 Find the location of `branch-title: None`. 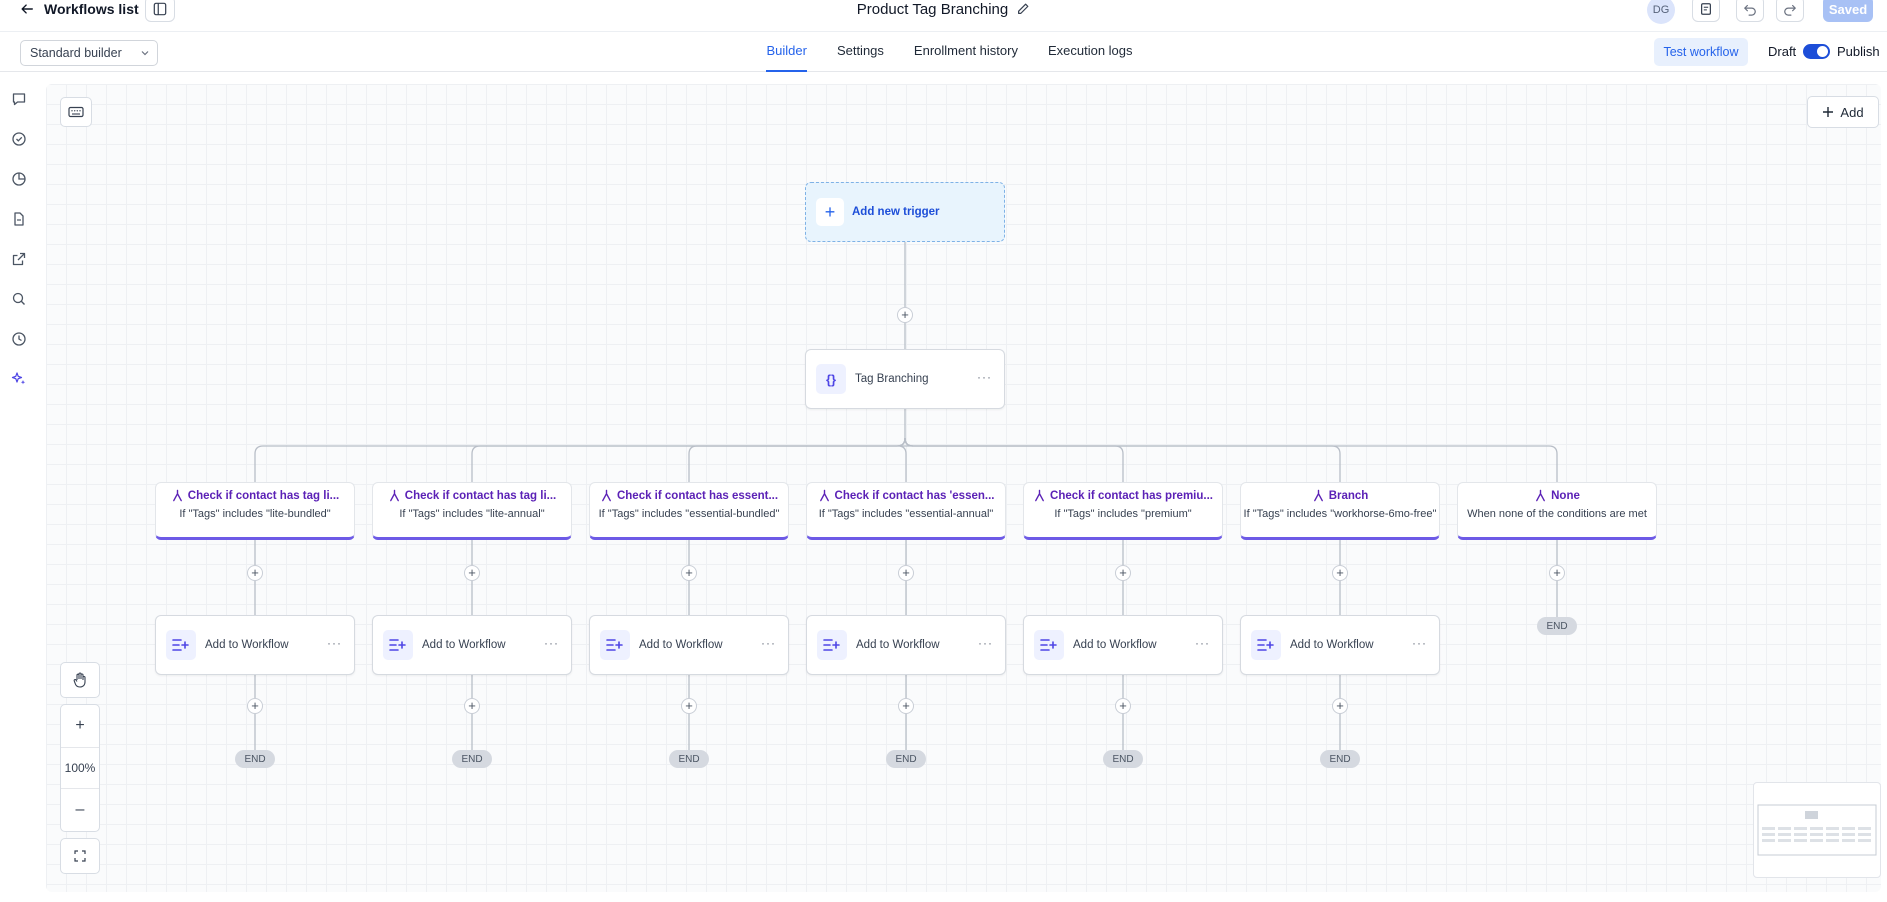

branch-title: None is located at coordinates (1557, 495).